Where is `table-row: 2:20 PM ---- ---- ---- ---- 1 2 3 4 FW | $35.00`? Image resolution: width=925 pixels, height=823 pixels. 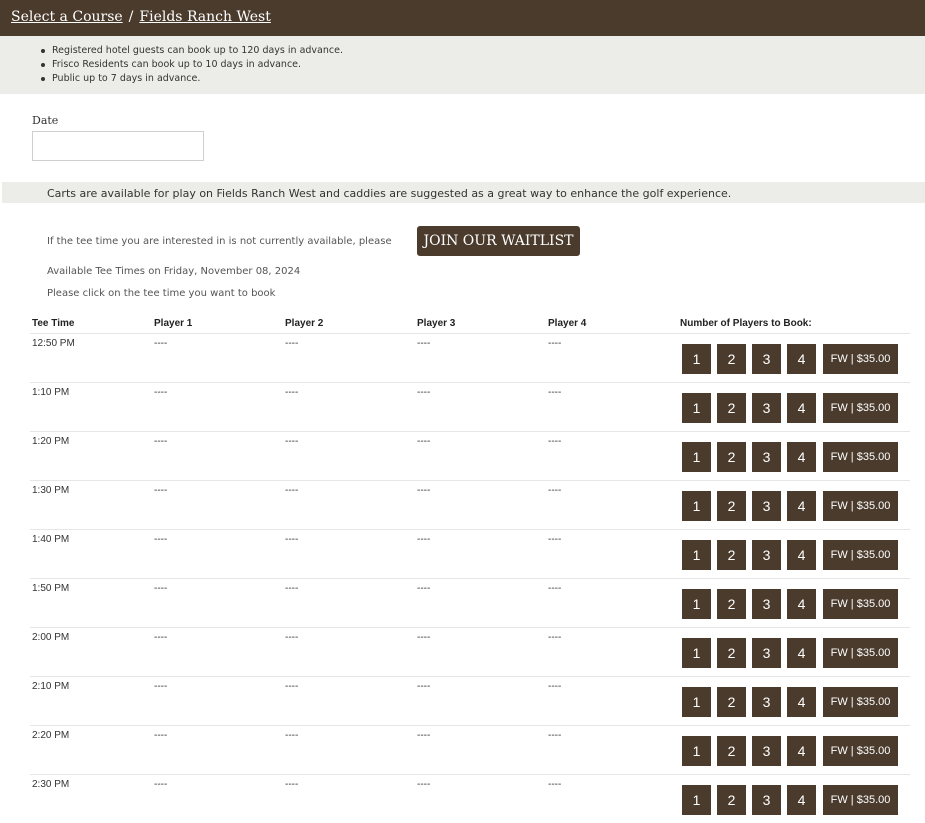 table-row: 2:20 PM ---- ---- ---- ---- 1 2 3 4 FW | $35.00 is located at coordinates (470, 749).